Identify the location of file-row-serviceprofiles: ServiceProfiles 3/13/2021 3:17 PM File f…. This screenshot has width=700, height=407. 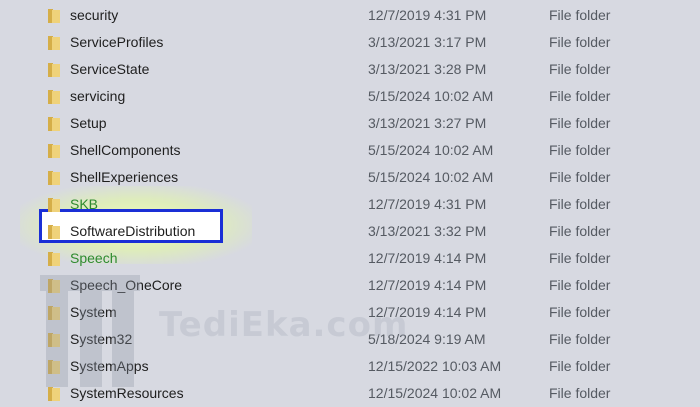
(350, 42).